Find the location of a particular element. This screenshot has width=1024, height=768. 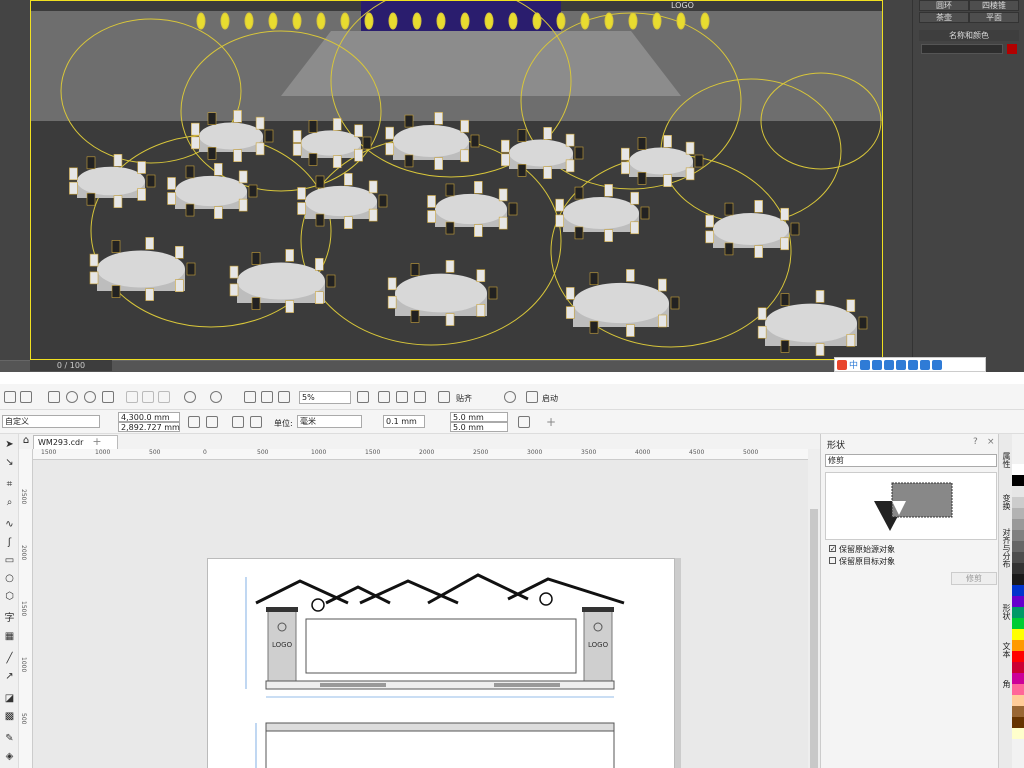

vertical-ruler: 2500 2000 1500 1000 500 is located at coordinates (26, 608).